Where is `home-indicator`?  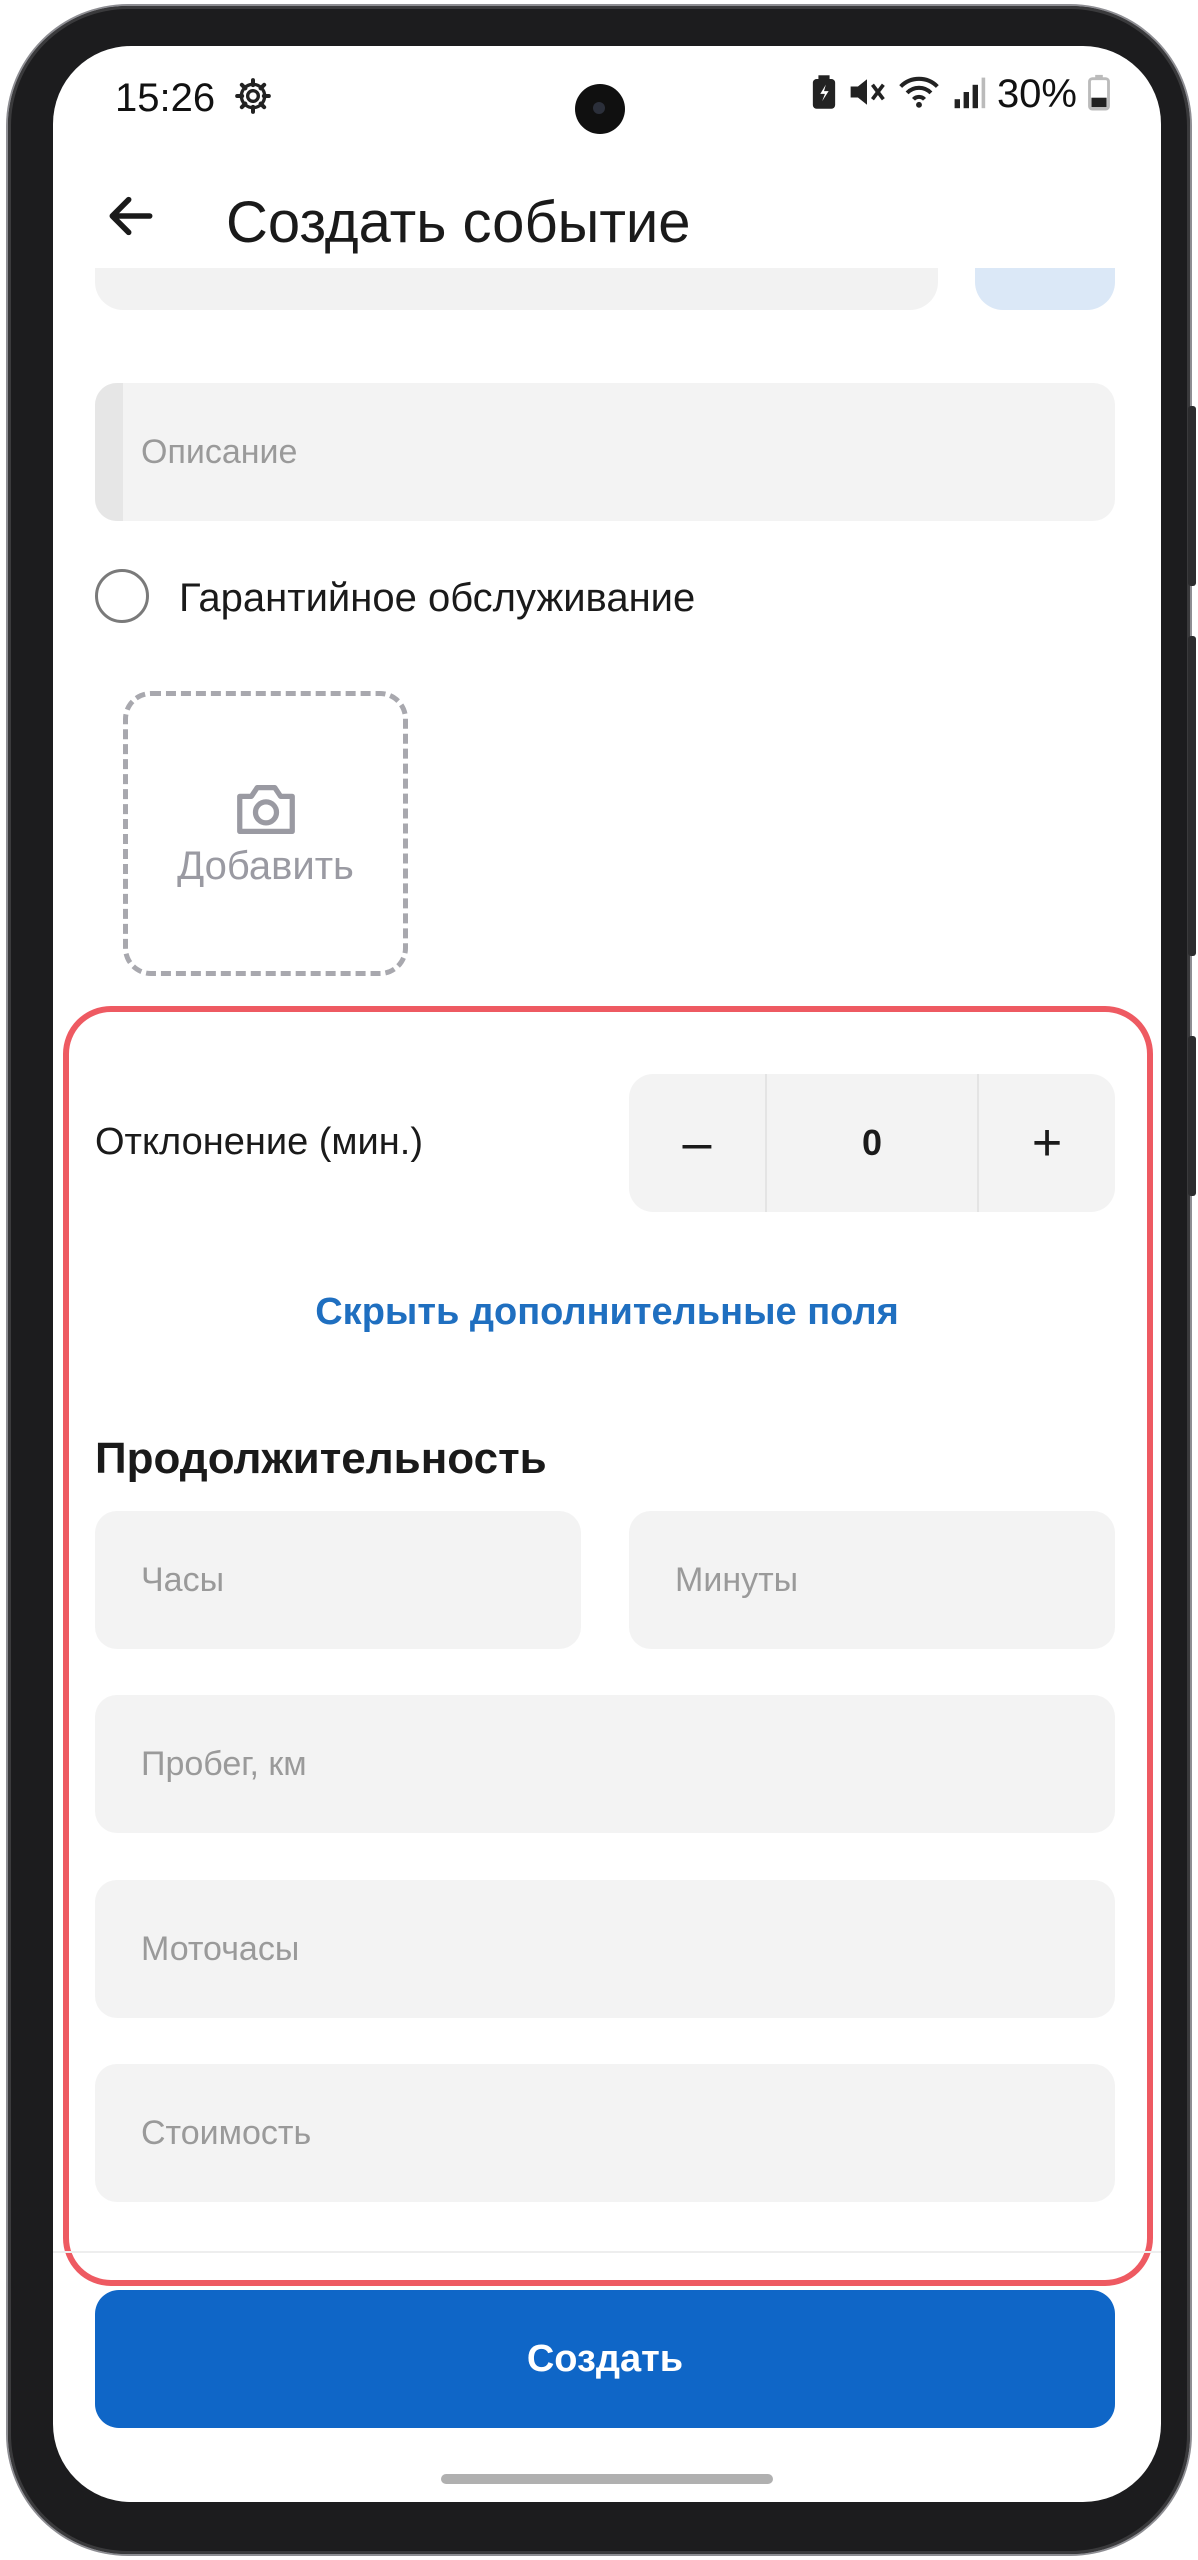 home-indicator is located at coordinates (607, 2479).